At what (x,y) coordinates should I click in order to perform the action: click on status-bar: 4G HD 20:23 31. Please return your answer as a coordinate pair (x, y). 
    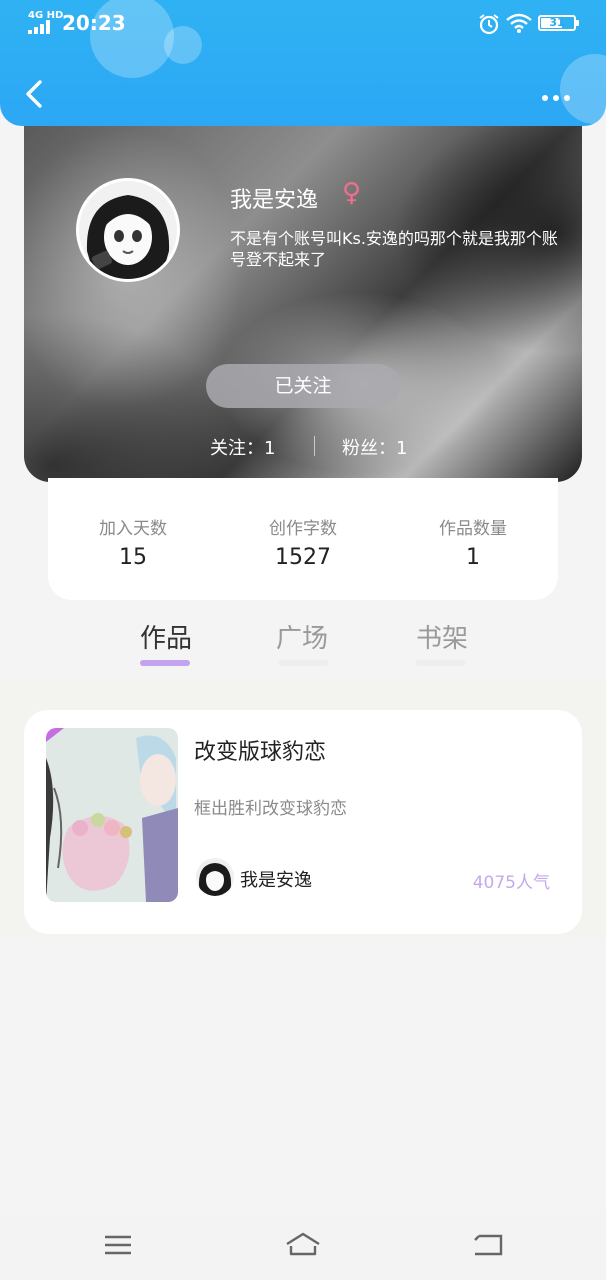
    Looking at the image, I should click on (303, 24).